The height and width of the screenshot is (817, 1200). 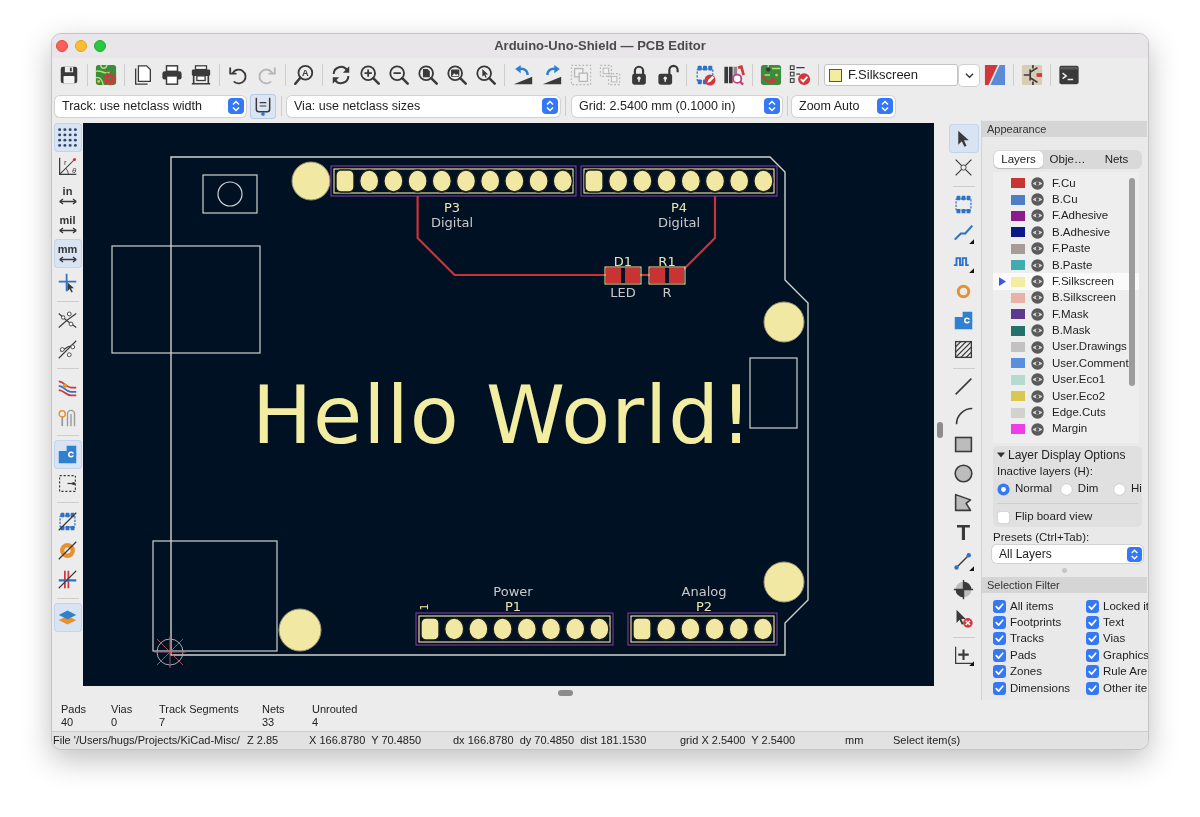 What do you see at coordinates (1066, 183) in the screenshot?
I see `layer-row: F.Cu` at bounding box center [1066, 183].